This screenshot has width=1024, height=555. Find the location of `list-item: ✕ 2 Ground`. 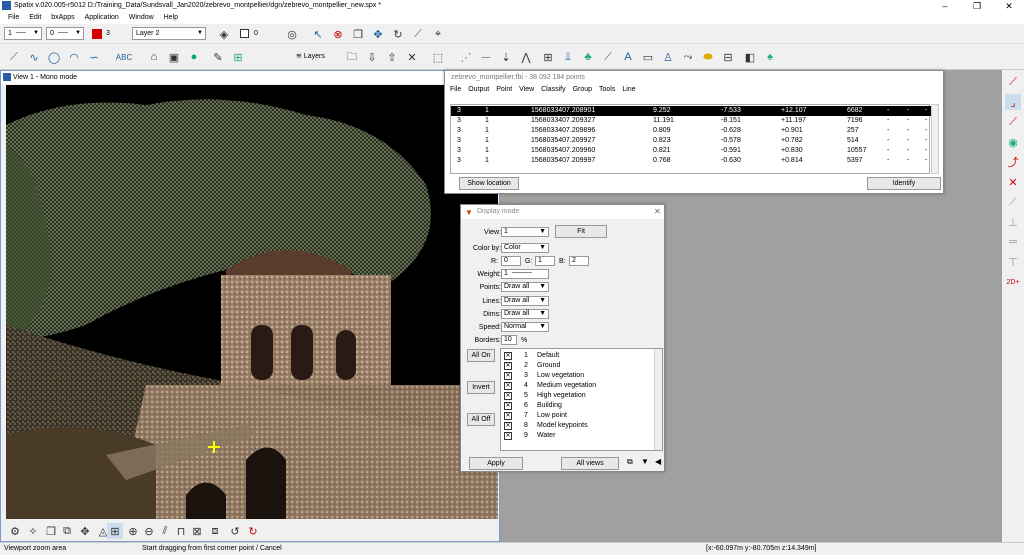

list-item: ✕ 2 Ground is located at coordinates (579, 366).